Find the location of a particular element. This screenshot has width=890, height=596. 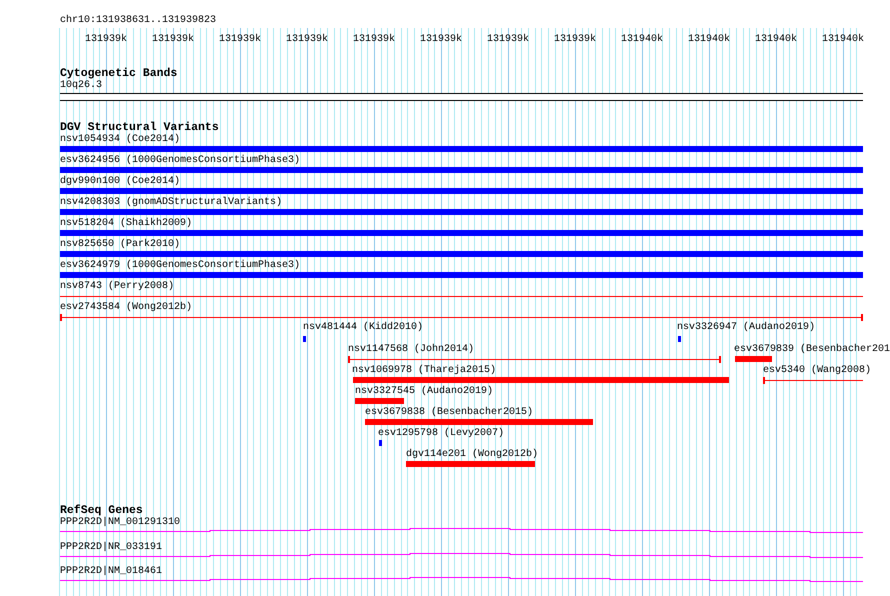

gene-label: PPP2R2D|NR_033191 is located at coordinates (111, 547).